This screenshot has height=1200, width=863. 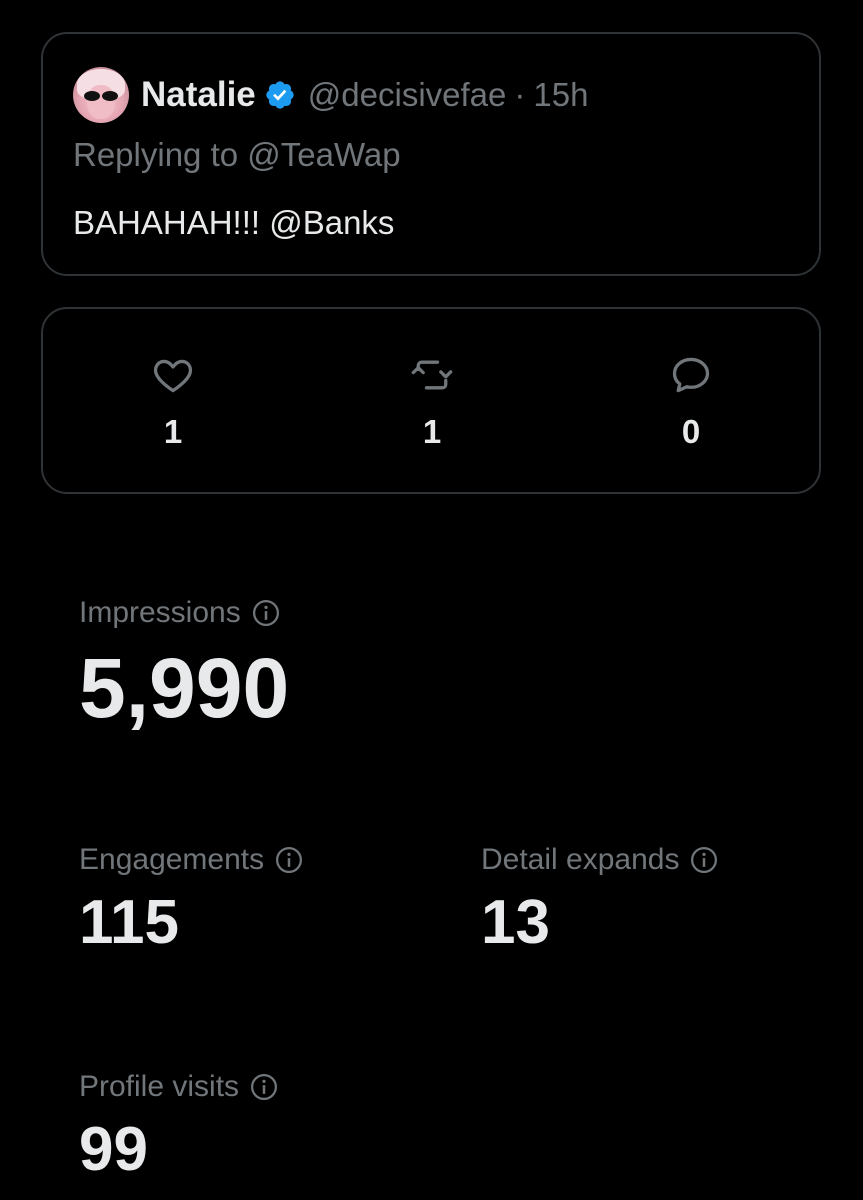 I want to click on impressions-metric: Impressions 5,990, so click(x=184, y=666).